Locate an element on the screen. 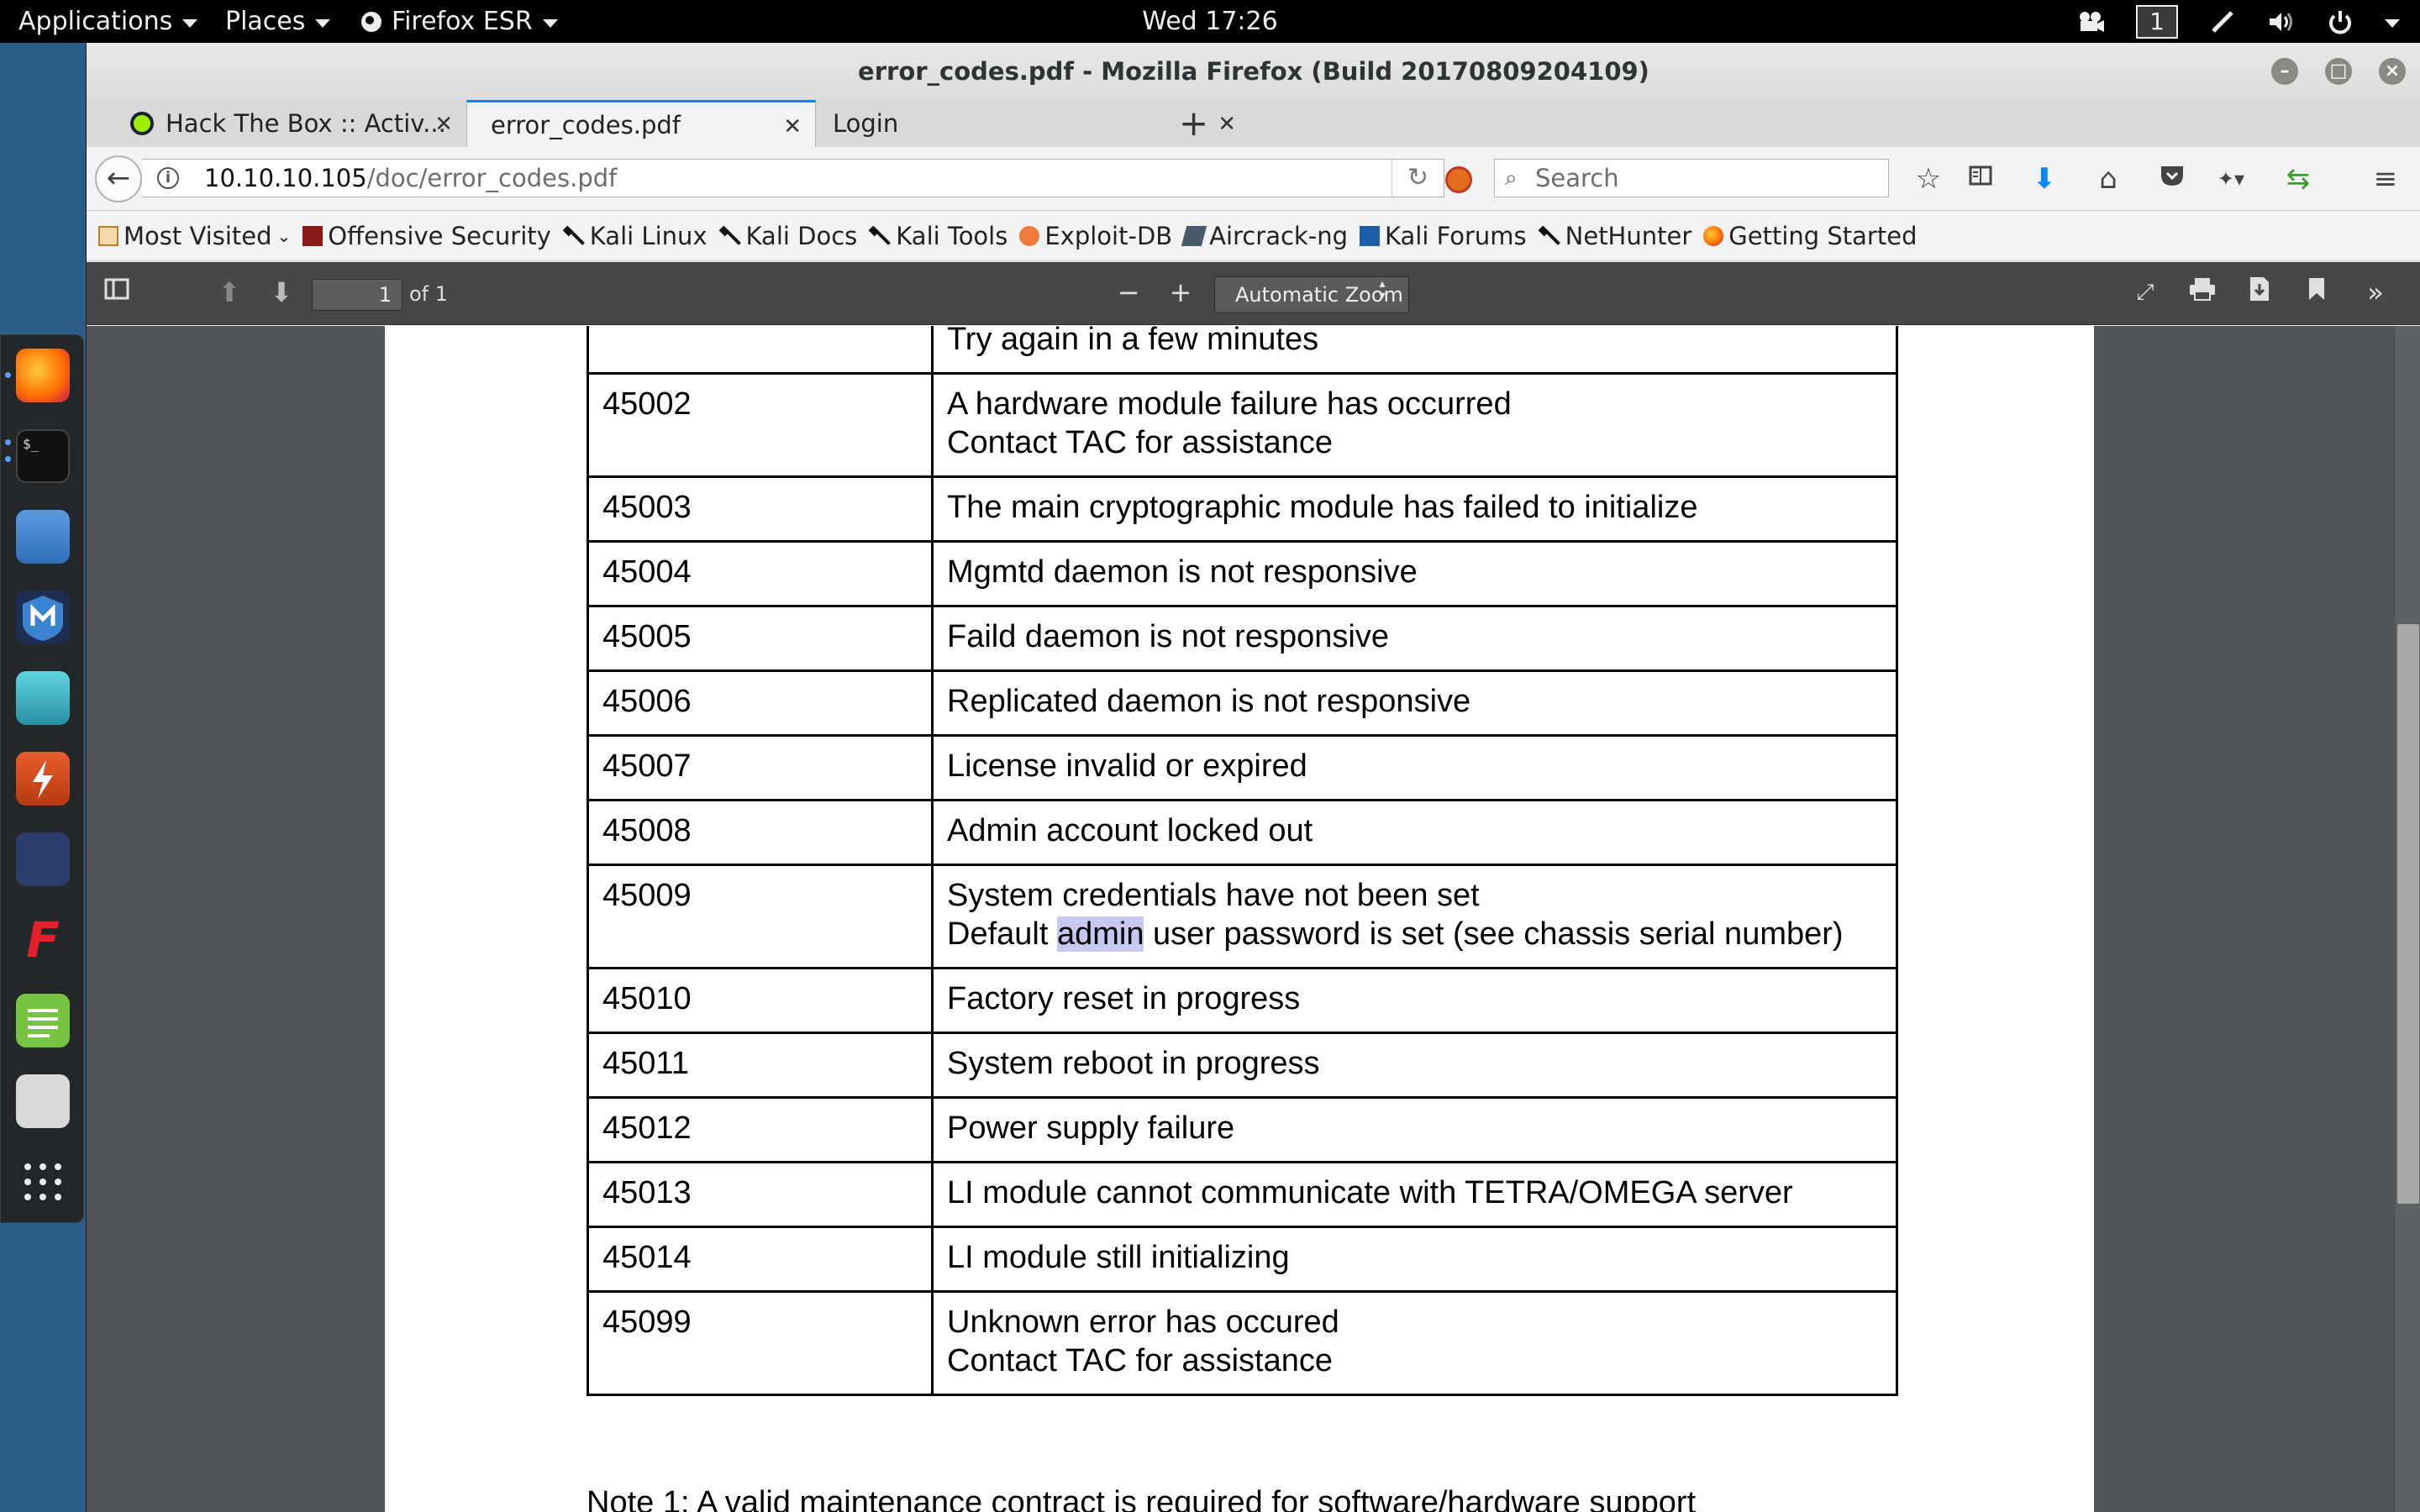 The image size is (2420, 1512). chevron-down-icon is located at coordinates (2392, 23).